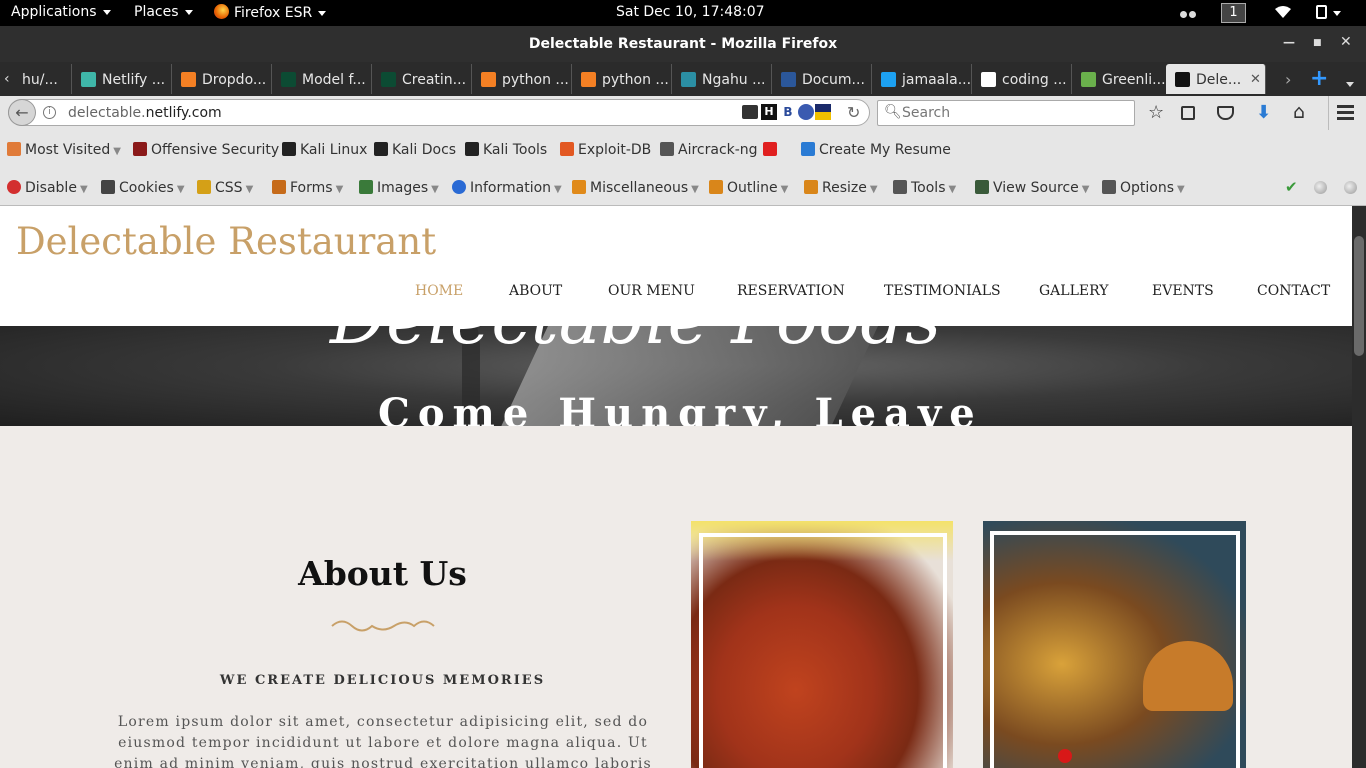  I want to click on bookmark-label: Exploit-DB, so click(615, 150).